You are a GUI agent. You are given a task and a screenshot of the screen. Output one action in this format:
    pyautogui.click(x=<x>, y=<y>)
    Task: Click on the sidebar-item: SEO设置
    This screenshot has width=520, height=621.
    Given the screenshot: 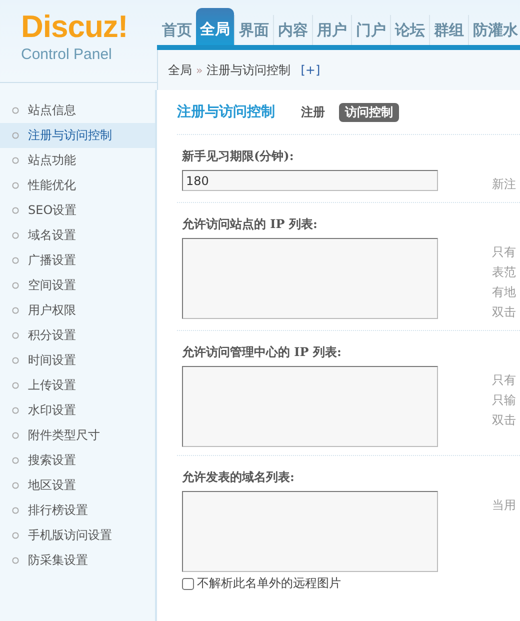 What is the action you would take?
    pyautogui.click(x=77, y=210)
    